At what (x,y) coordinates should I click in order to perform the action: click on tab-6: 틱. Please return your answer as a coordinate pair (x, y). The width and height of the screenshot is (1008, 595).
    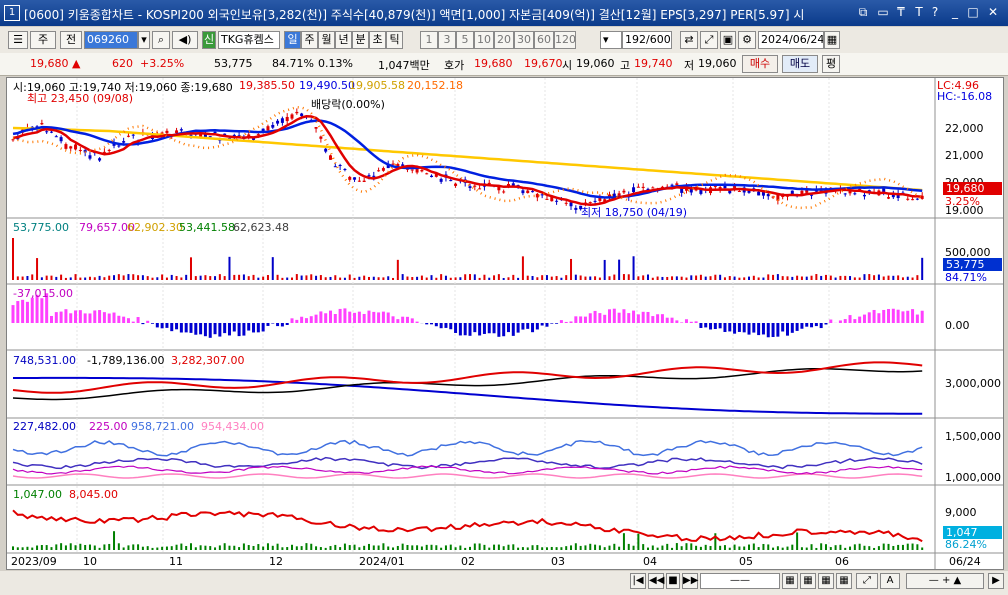
    Looking at the image, I should click on (394, 40).